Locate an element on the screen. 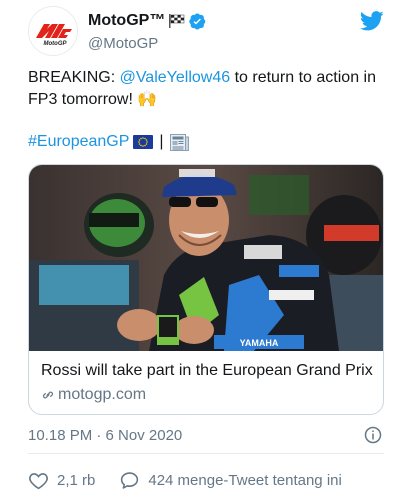  link-icon is located at coordinates (48, 395).